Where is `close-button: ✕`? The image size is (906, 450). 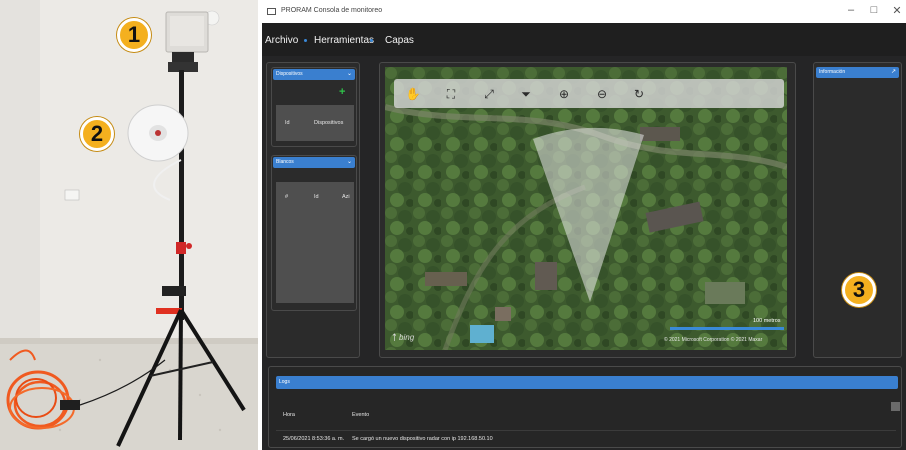 close-button: ✕ is located at coordinates (897, 10).